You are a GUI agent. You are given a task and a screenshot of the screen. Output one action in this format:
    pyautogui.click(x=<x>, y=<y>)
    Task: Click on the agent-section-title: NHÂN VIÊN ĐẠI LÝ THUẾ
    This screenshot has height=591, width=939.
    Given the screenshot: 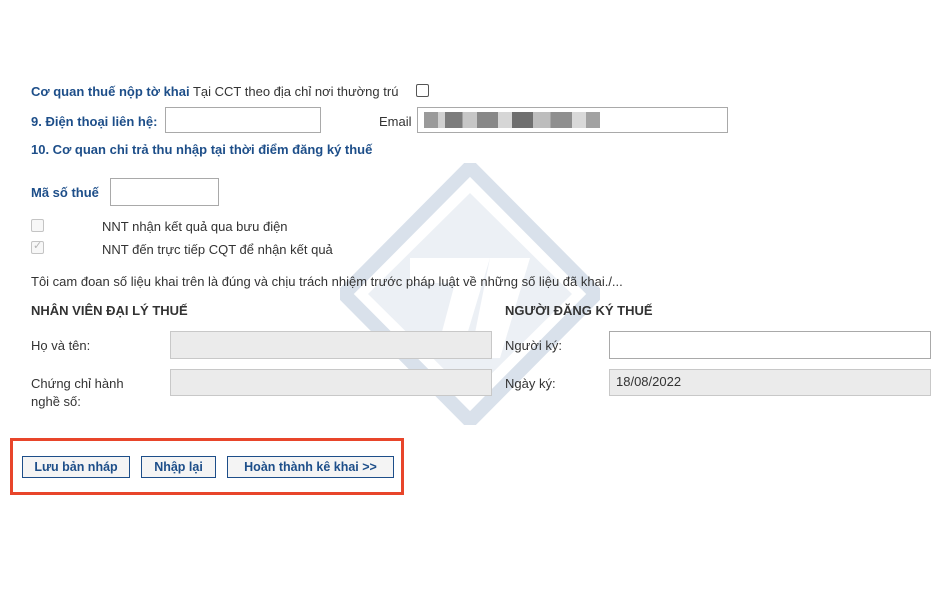 What is the action you would take?
    pyautogui.click(x=109, y=310)
    